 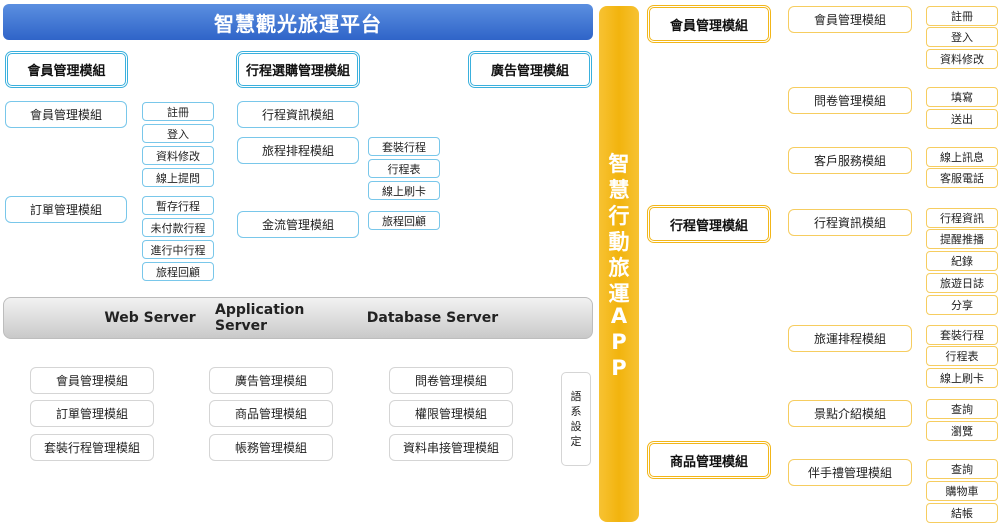 I want to click on app-service-item-online-message: 線上訊息, so click(x=962, y=157).